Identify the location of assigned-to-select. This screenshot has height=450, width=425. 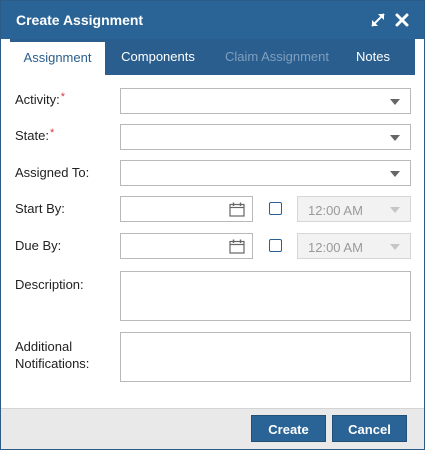
(265, 173).